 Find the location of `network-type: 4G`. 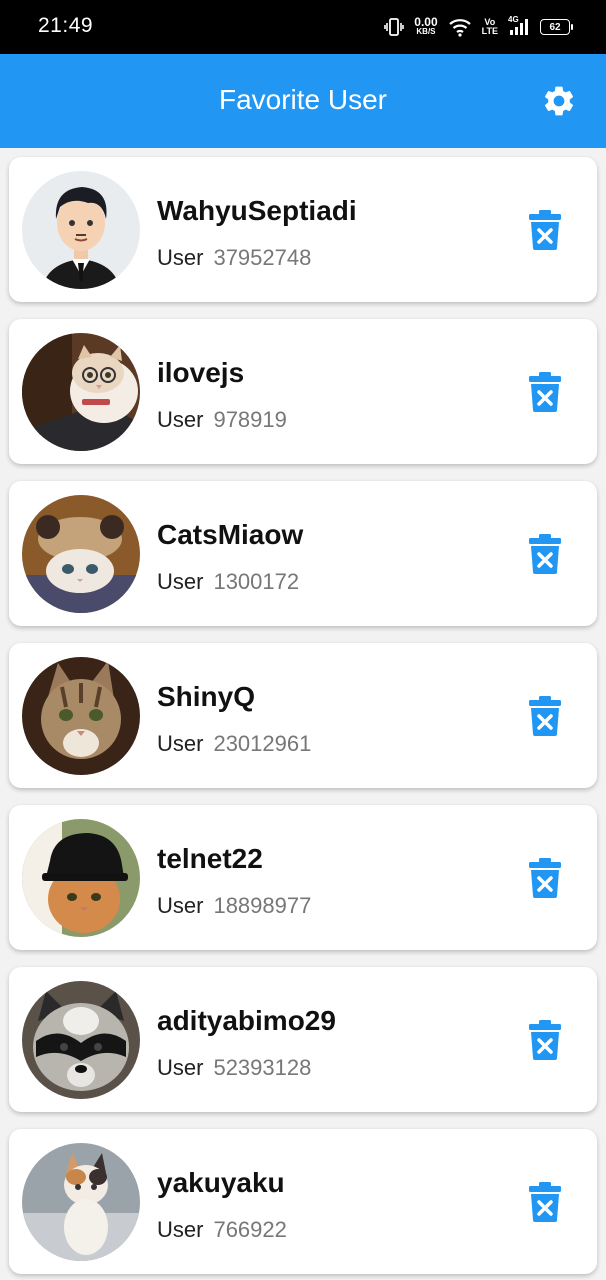

network-type: 4G is located at coordinates (513, 19).